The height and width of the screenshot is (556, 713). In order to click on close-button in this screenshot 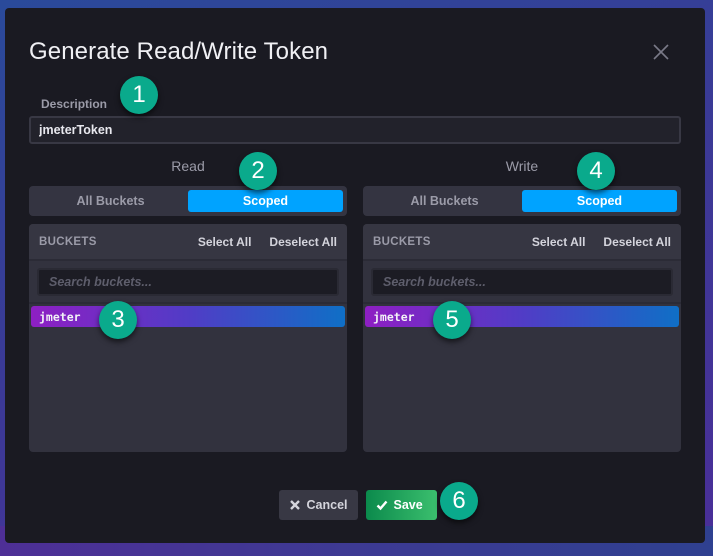, I will do `click(661, 52)`.